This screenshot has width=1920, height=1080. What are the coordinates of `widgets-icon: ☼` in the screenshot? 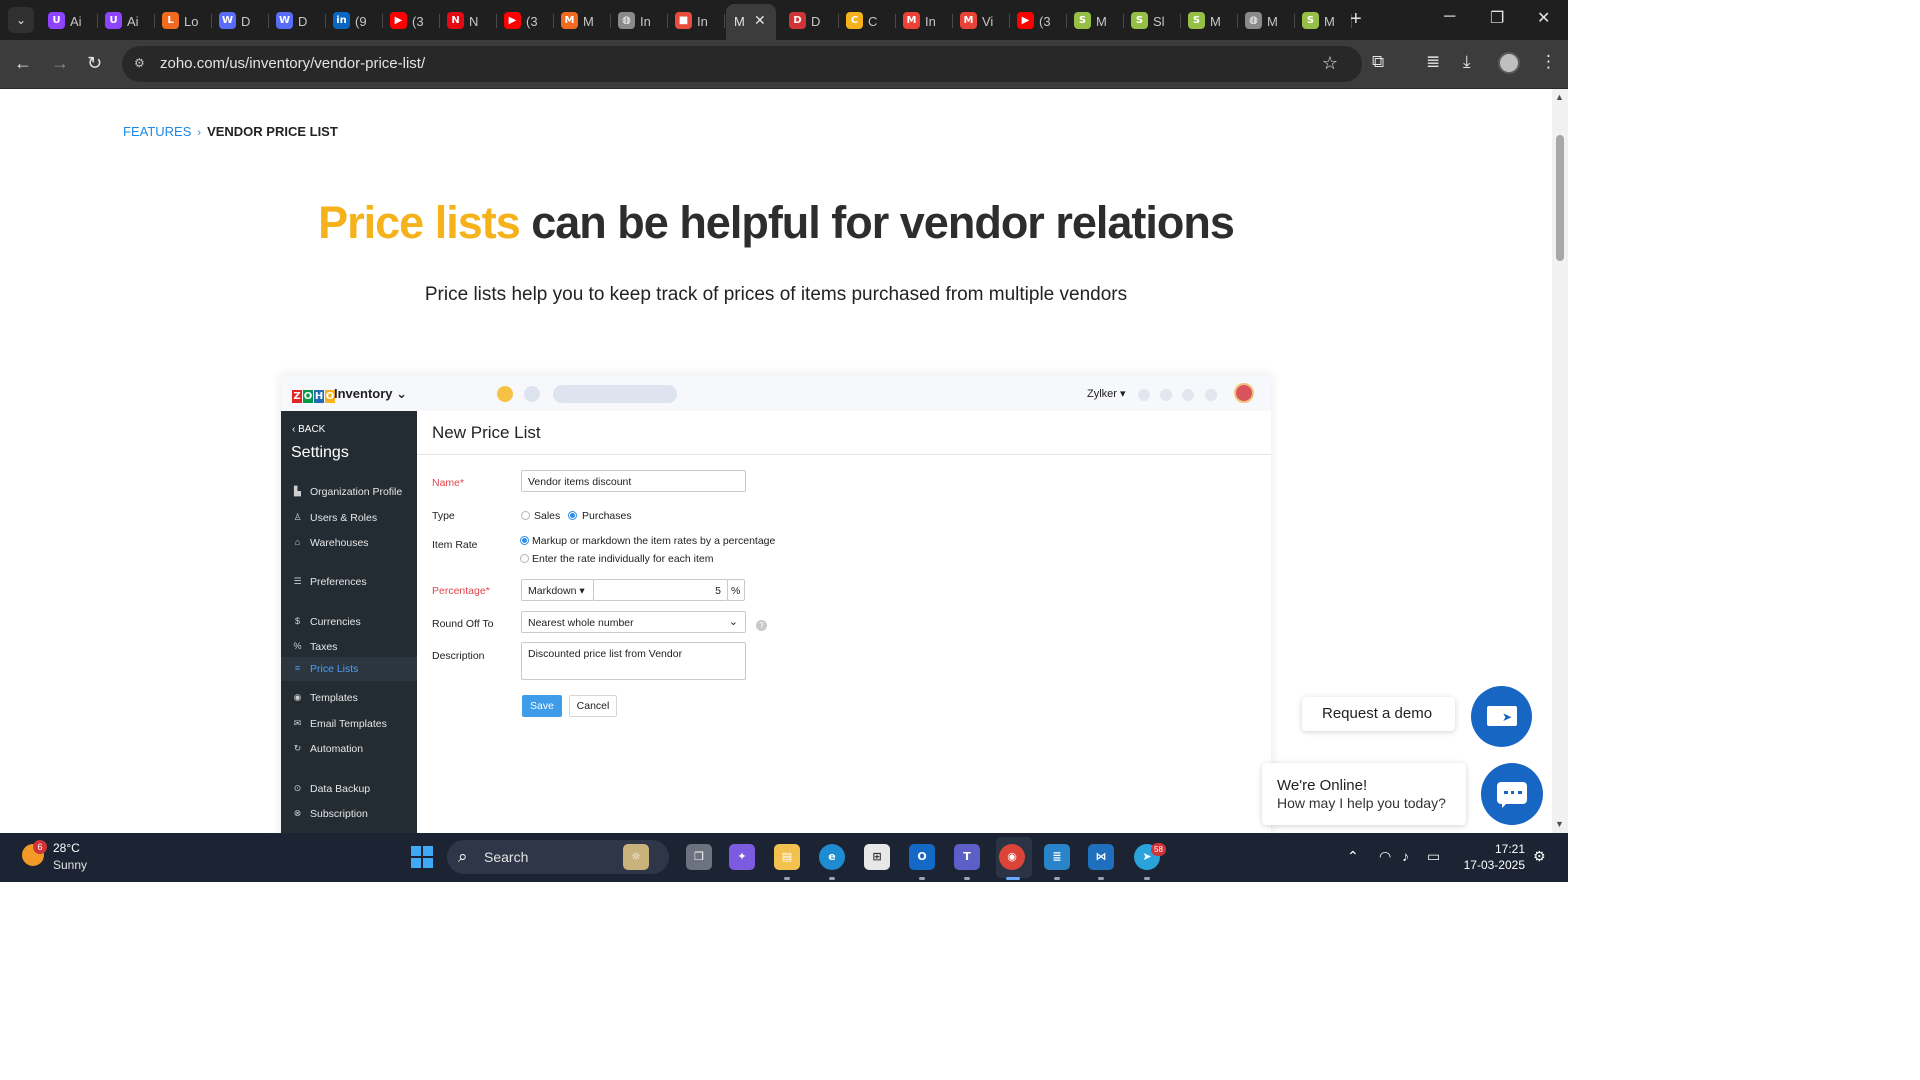 It's located at (636, 857).